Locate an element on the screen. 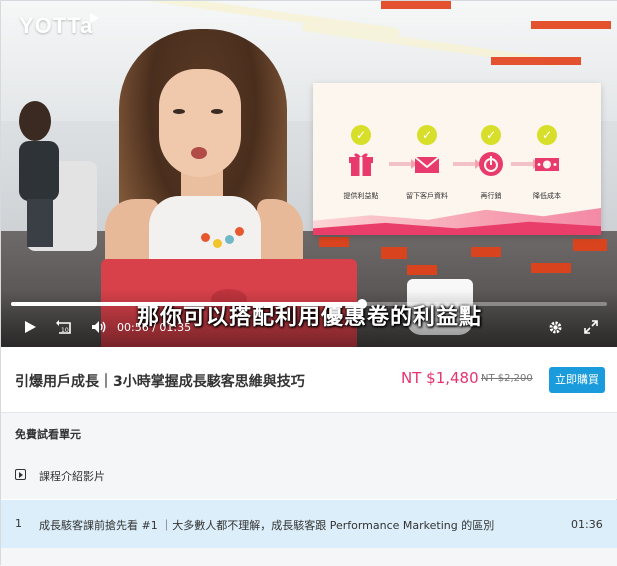 Image resolution: width=617 pixels, height=566 pixels. duration: 01:35 is located at coordinates (175, 327).